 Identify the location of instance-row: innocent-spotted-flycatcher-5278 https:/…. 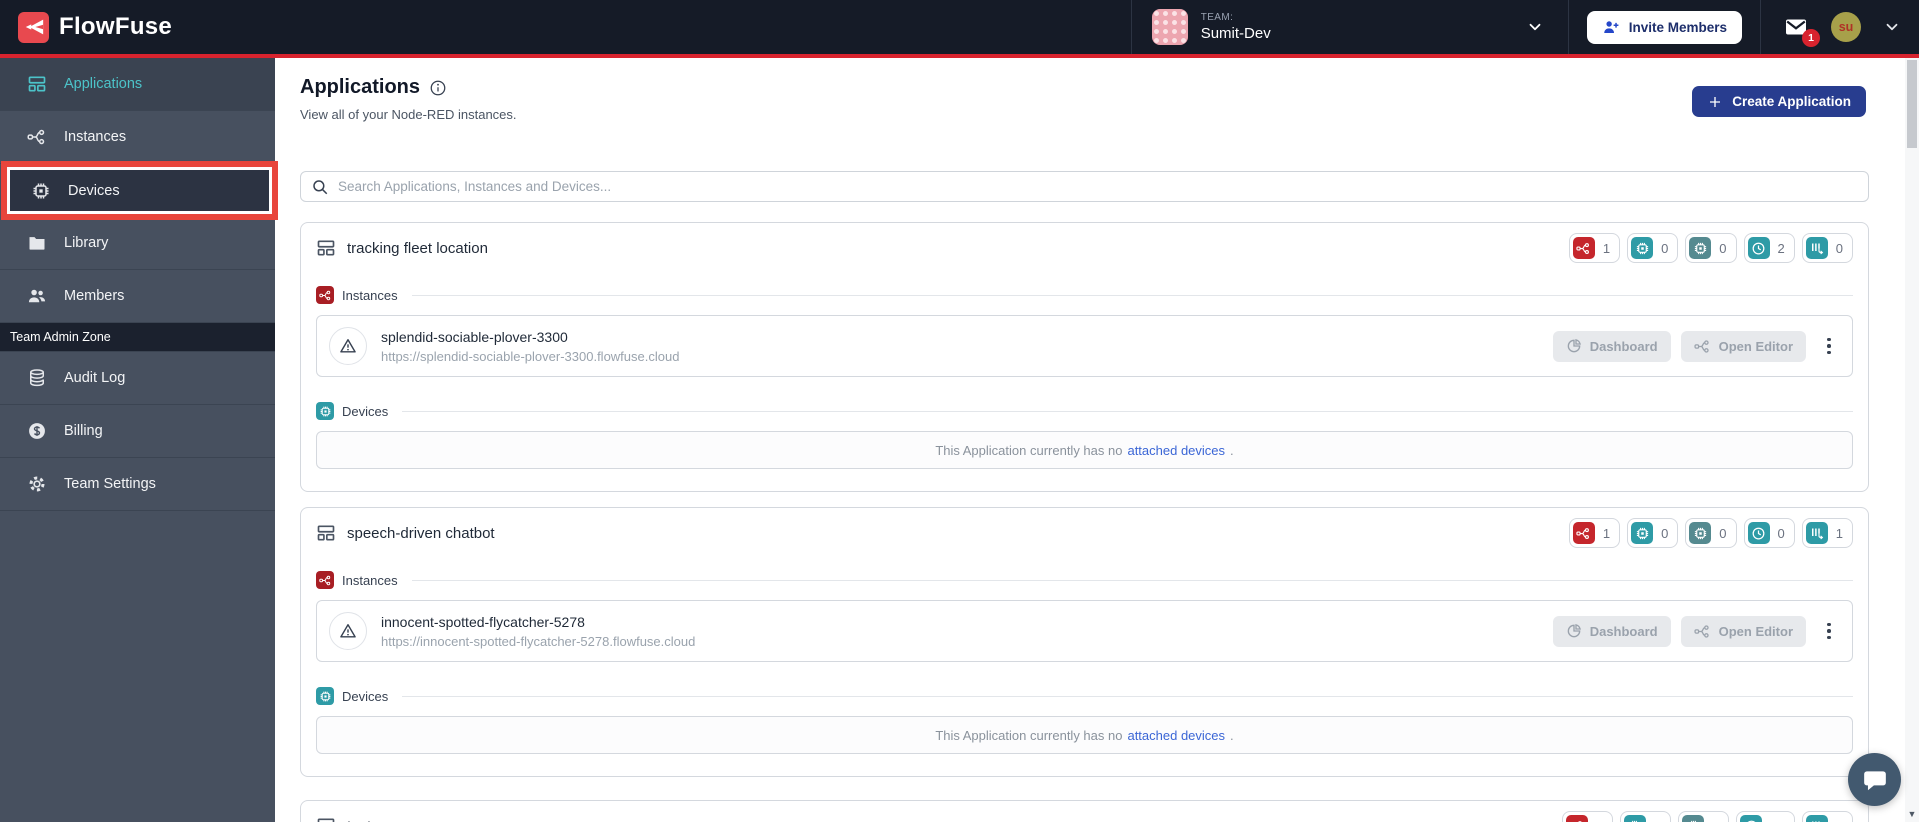
(1084, 631).